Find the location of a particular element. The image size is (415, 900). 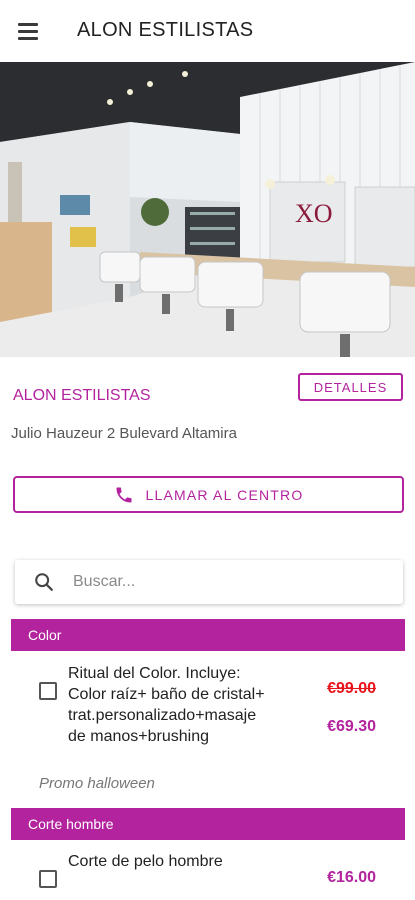

search-input is located at coordinates (223, 582).